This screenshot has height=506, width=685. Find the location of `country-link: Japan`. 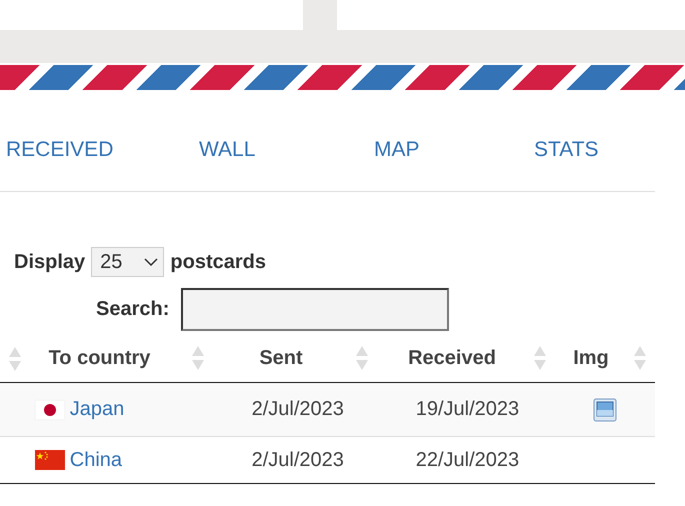

country-link: Japan is located at coordinates (97, 409).